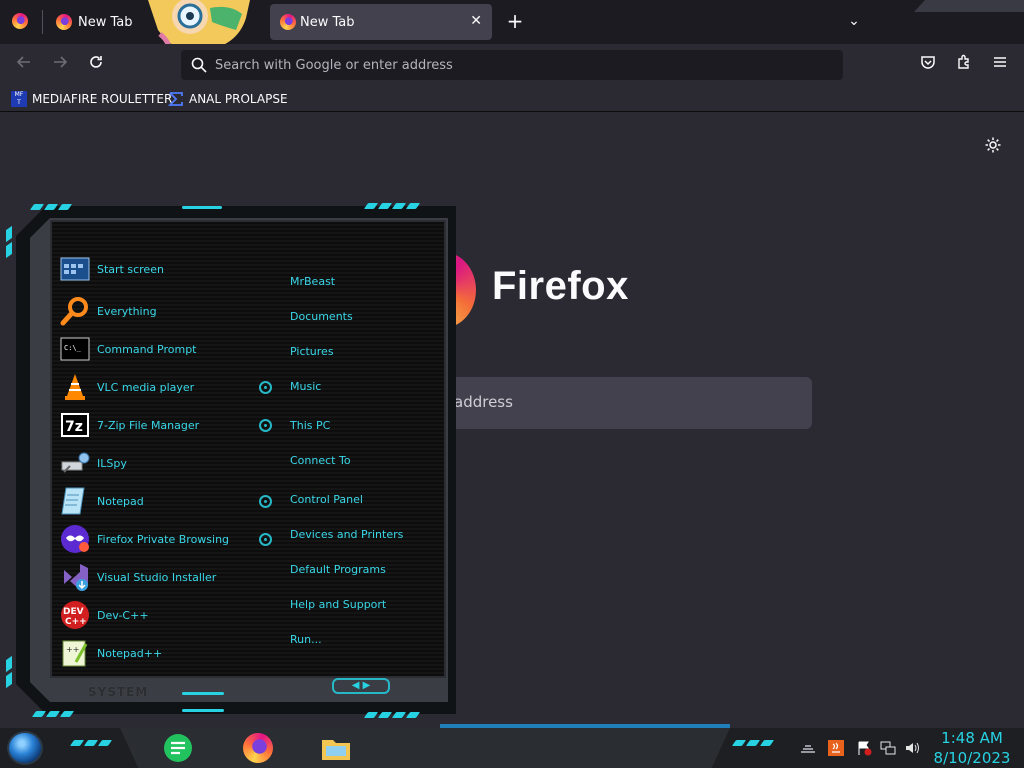 Image resolution: width=1024 pixels, height=768 pixels. I want to click on program-command-prompt: C:\_ Command Prompt, so click(160, 349).